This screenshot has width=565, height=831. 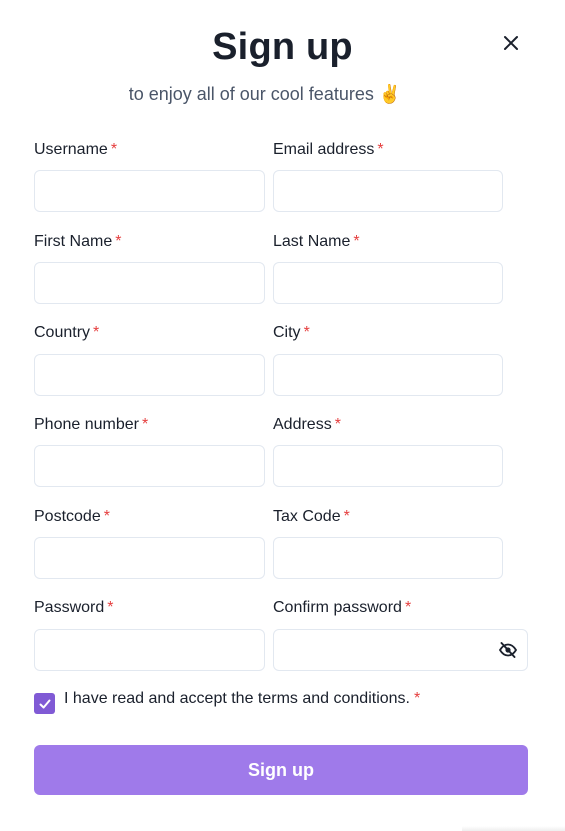 What do you see at coordinates (149, 558) in the screenshot?
I see `postcode-input` at bounding box center [149, 558].